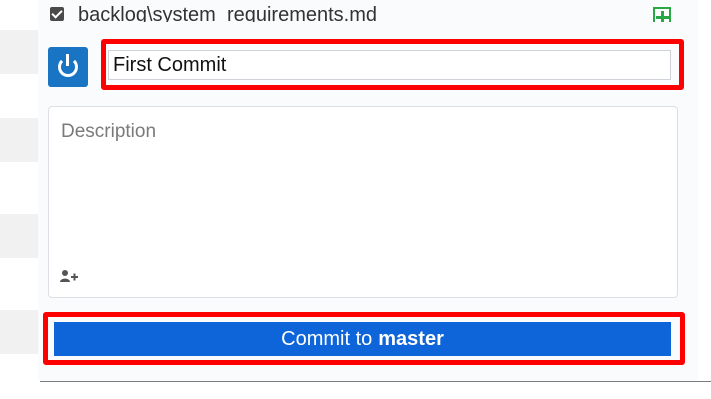  What do you see at coordinates (411, 338) in the screenshot?
I see `branch-name: master` at bounding box center [411, 338].